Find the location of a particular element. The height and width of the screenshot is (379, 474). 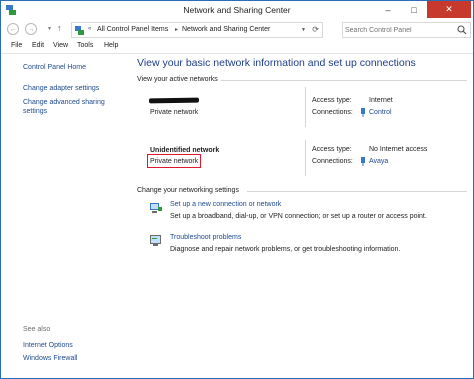

title-bar: Network and Sharing Center – □ ✕ is located at coordinates (237, 10).